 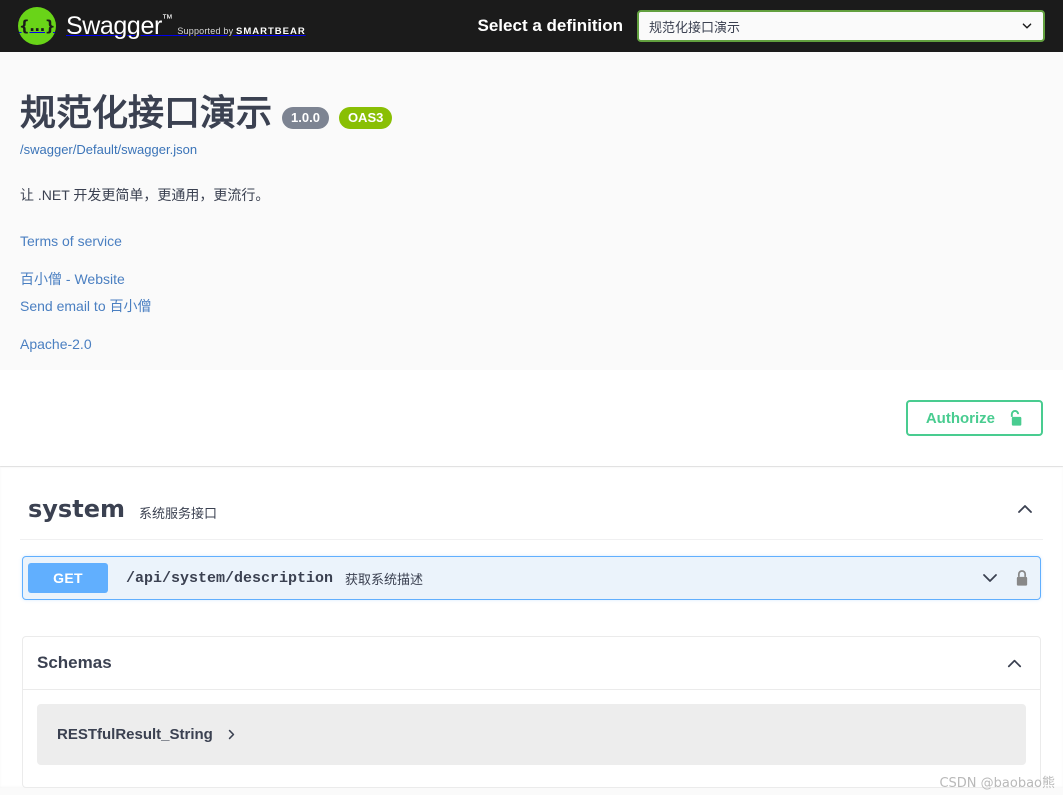 What do you see at coordinates (531, 578) in the screenshot?
I see `operation-row: GET /api/system/description 获取系统描述` at bounding box center [531, 578].